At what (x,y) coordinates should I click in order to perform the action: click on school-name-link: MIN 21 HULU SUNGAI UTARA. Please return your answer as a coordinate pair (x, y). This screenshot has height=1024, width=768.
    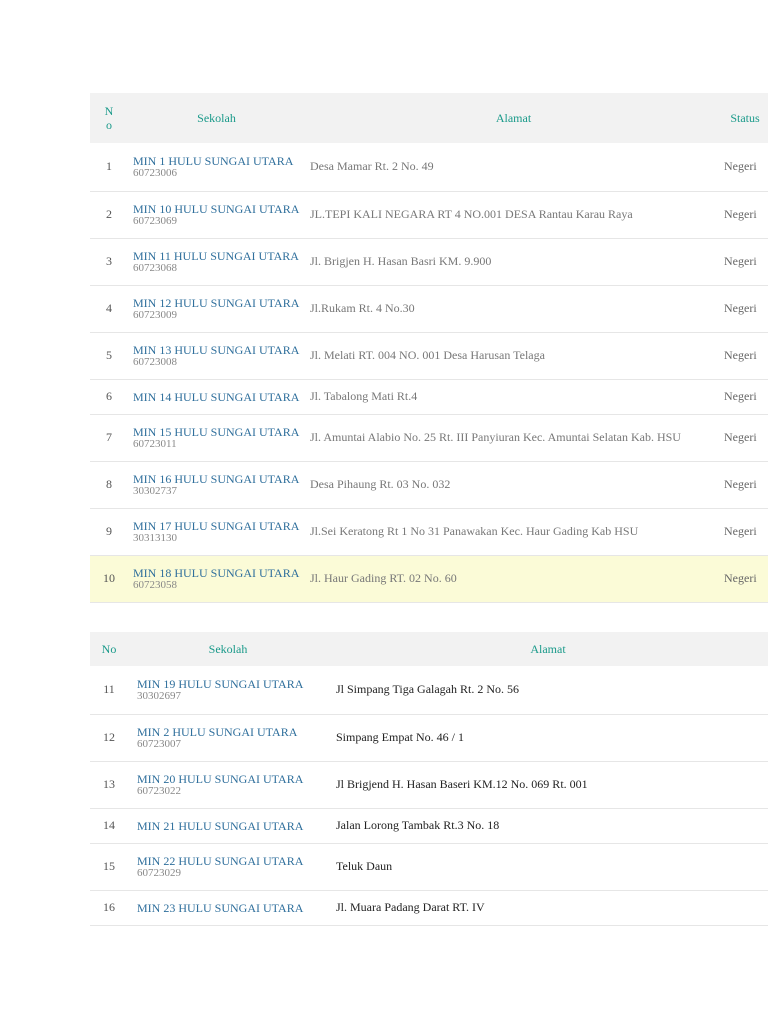
    Looking at the image, I should click on (232, 826).